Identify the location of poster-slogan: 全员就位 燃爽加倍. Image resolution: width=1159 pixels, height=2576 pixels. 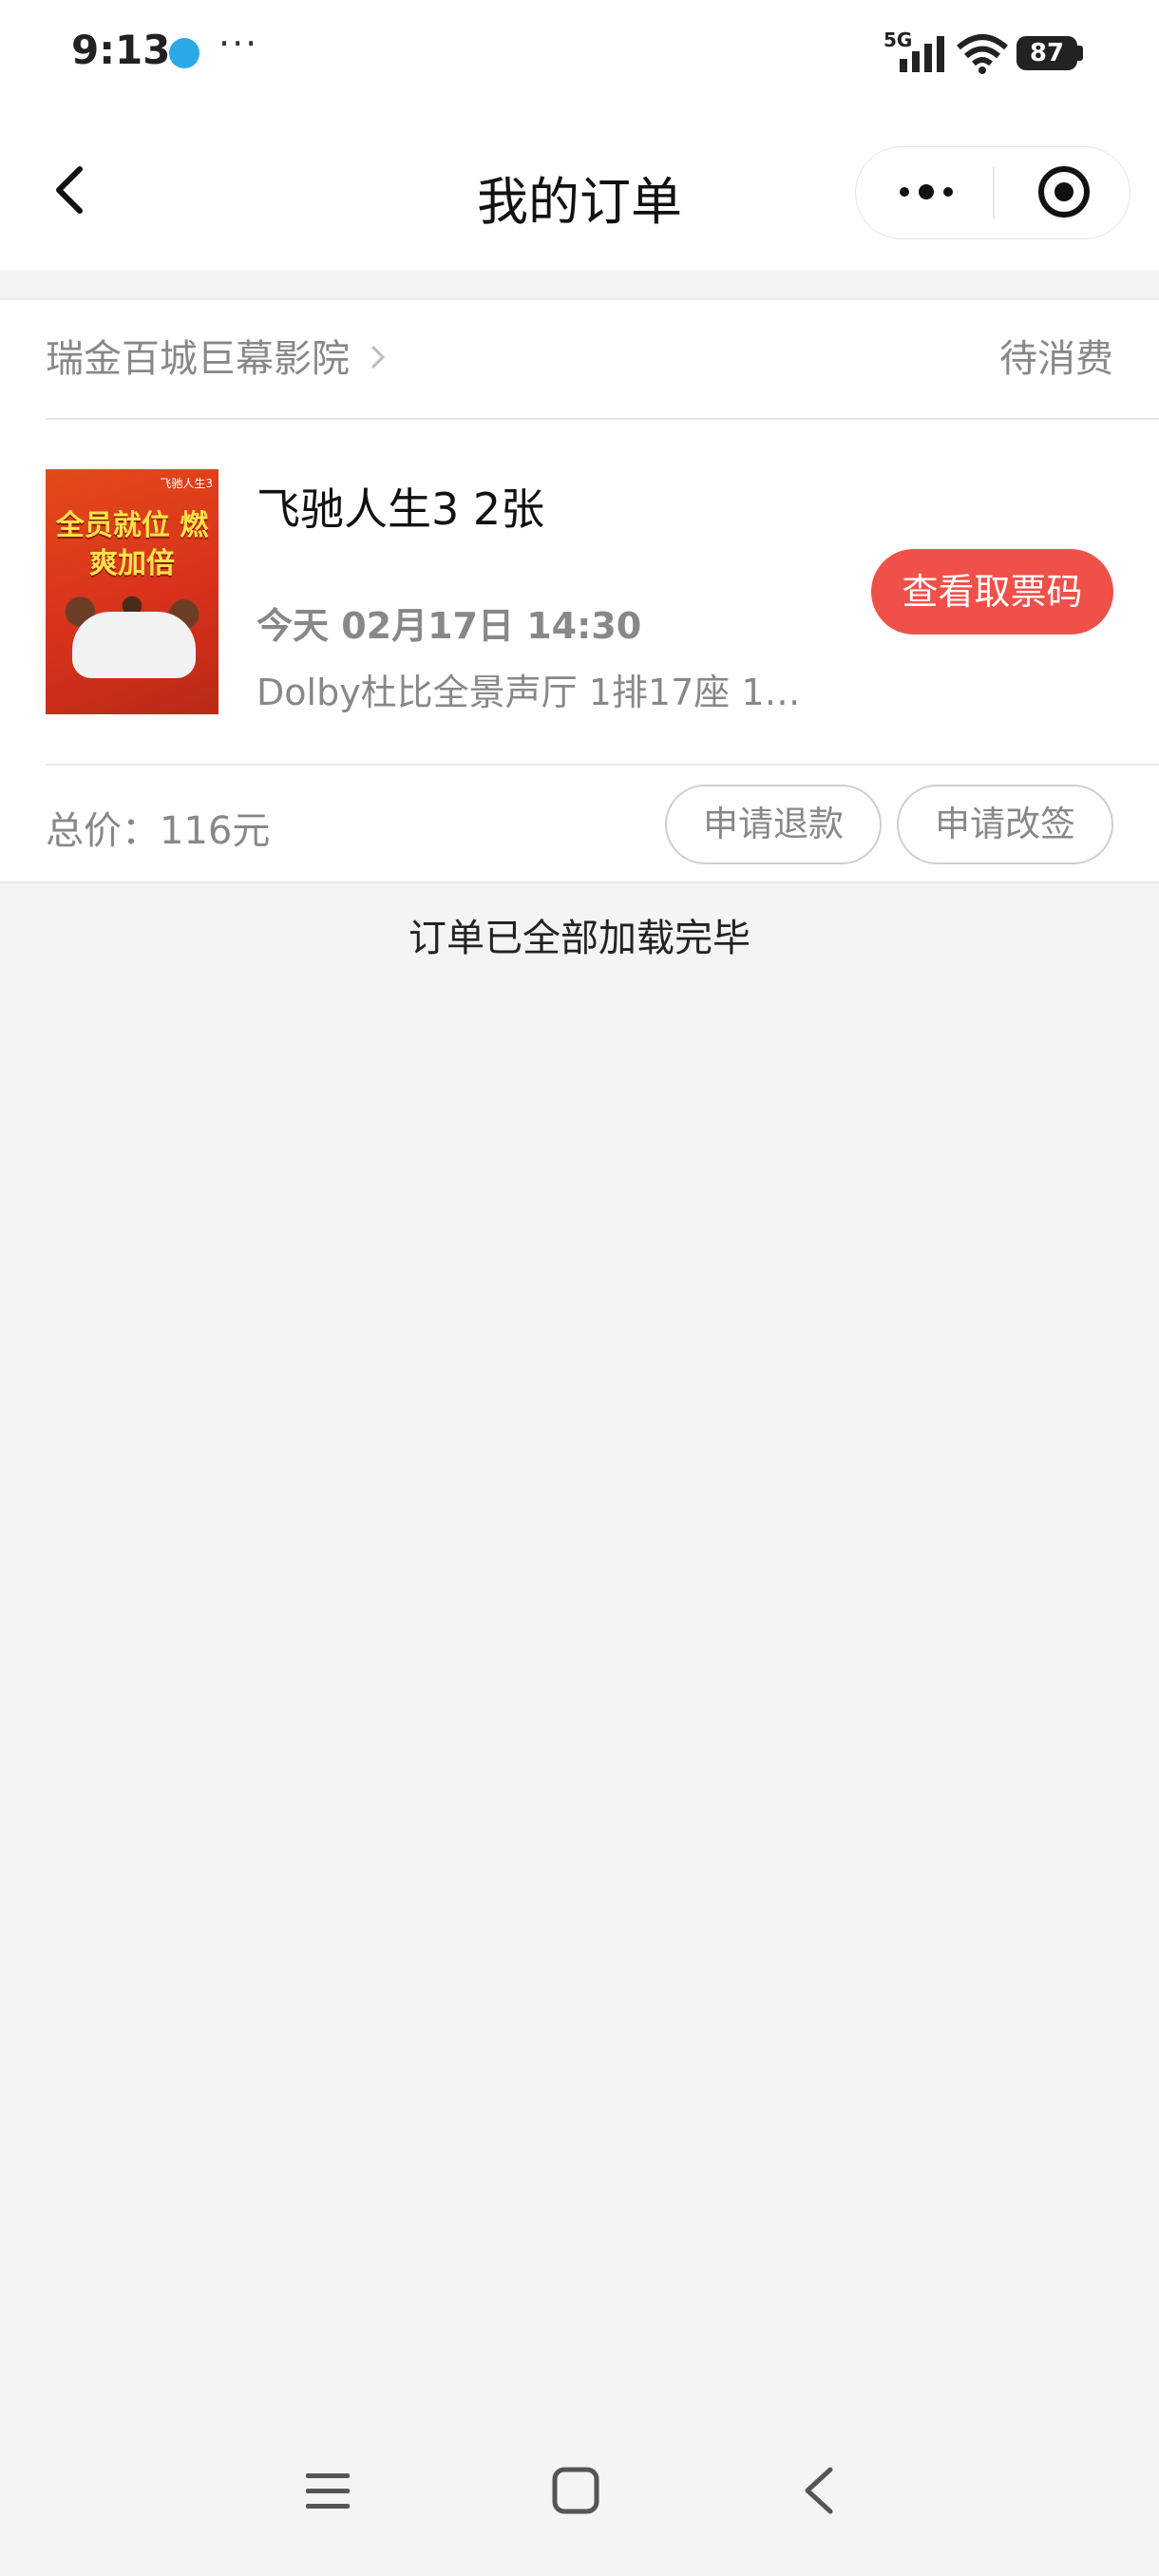
(132, 544).